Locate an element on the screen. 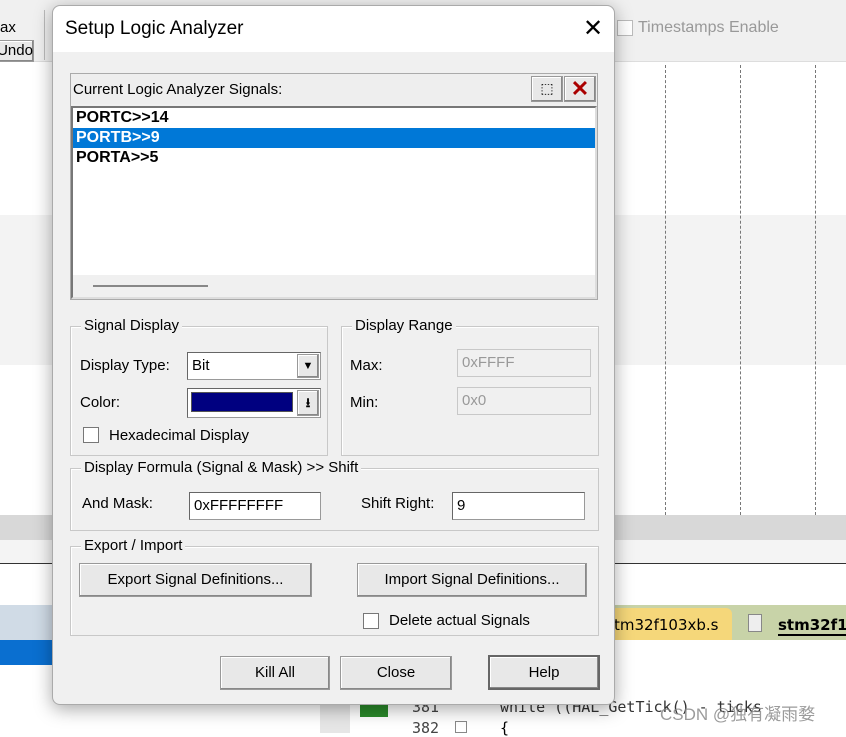  close-button: Close is located at coordinates (396, 673).